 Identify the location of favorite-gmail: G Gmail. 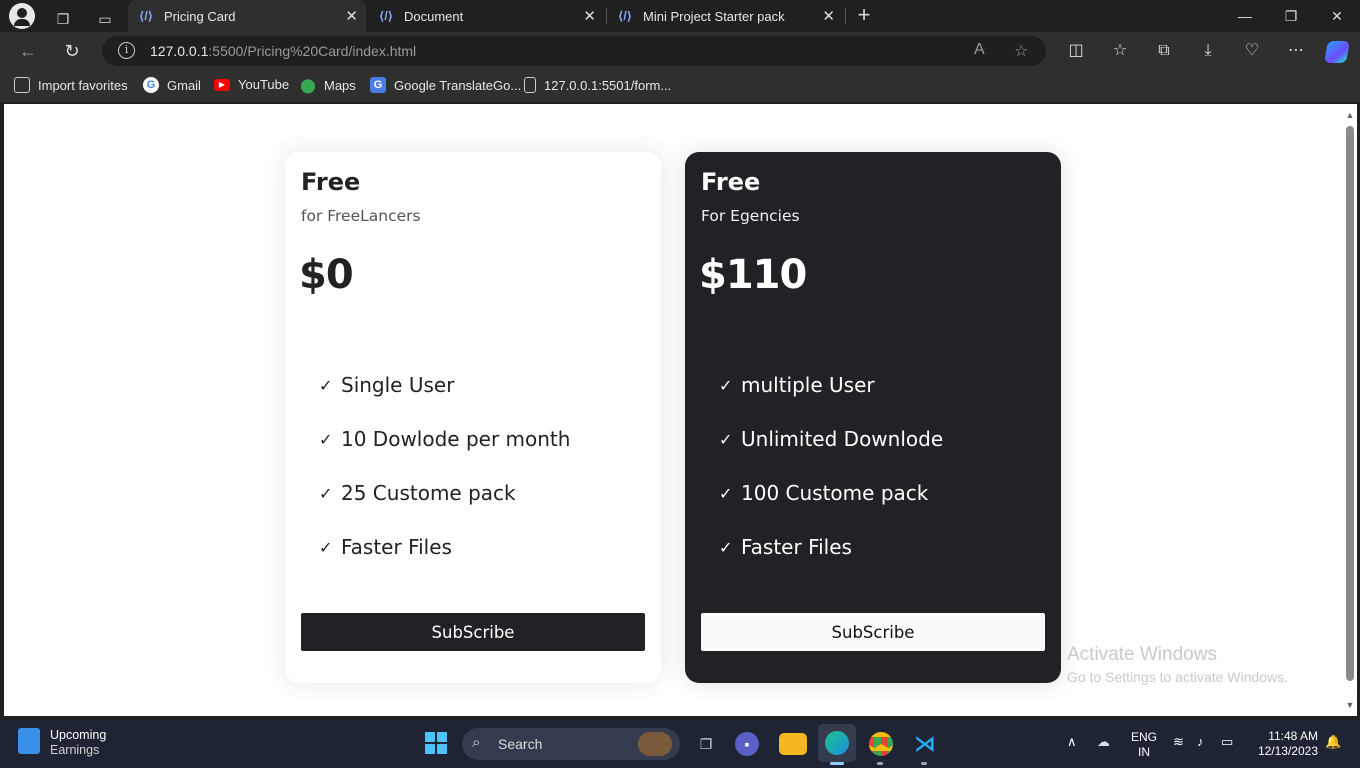
(172, 85).